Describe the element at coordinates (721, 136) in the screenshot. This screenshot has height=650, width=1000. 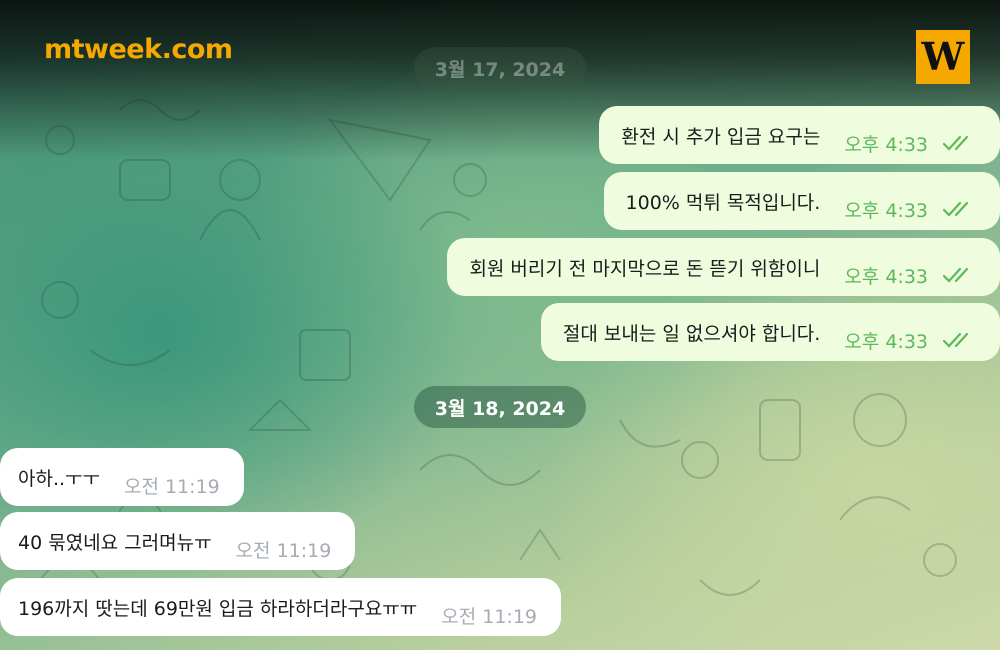
I see `message-text: 환전 시 추가 입금 요구는` at that location.